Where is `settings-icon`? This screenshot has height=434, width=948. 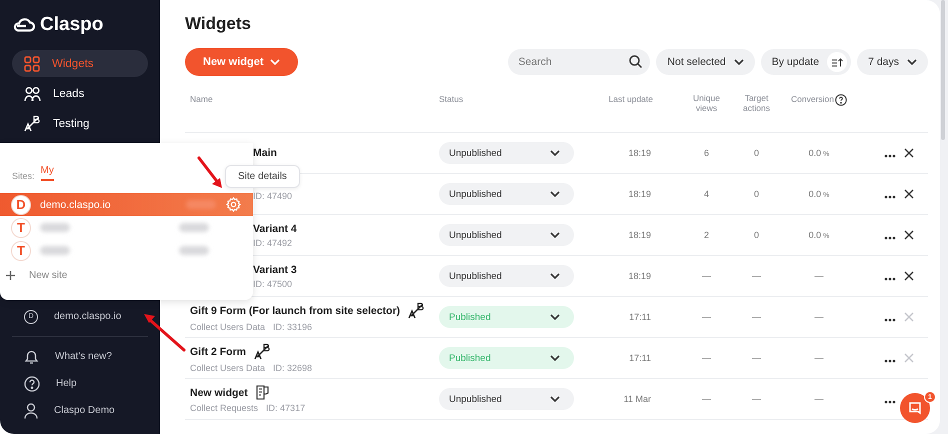 settings-icon is located at coordinates (233, 204).